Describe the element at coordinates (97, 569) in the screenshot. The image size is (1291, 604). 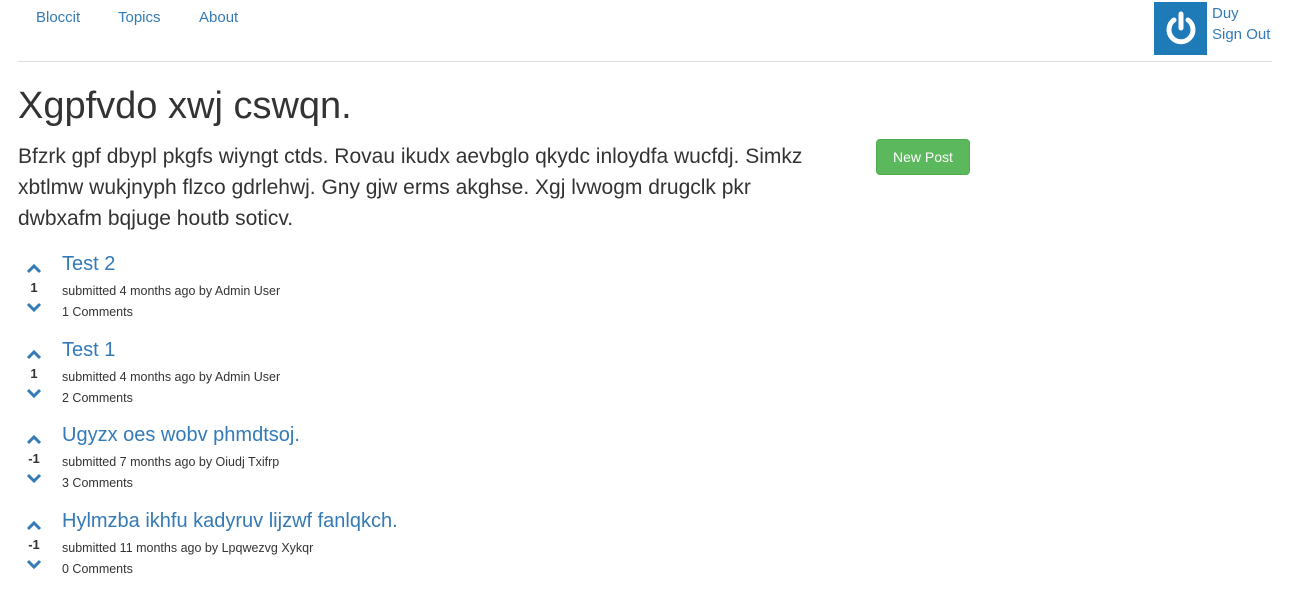
I see `post-comments-count: 0 Comments` at that location.